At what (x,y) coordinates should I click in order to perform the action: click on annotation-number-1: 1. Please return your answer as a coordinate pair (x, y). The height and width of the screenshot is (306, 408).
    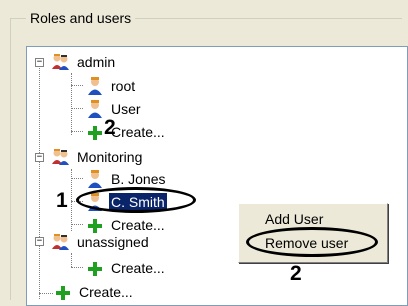
    Looking at the image, I should click on (62, 200).